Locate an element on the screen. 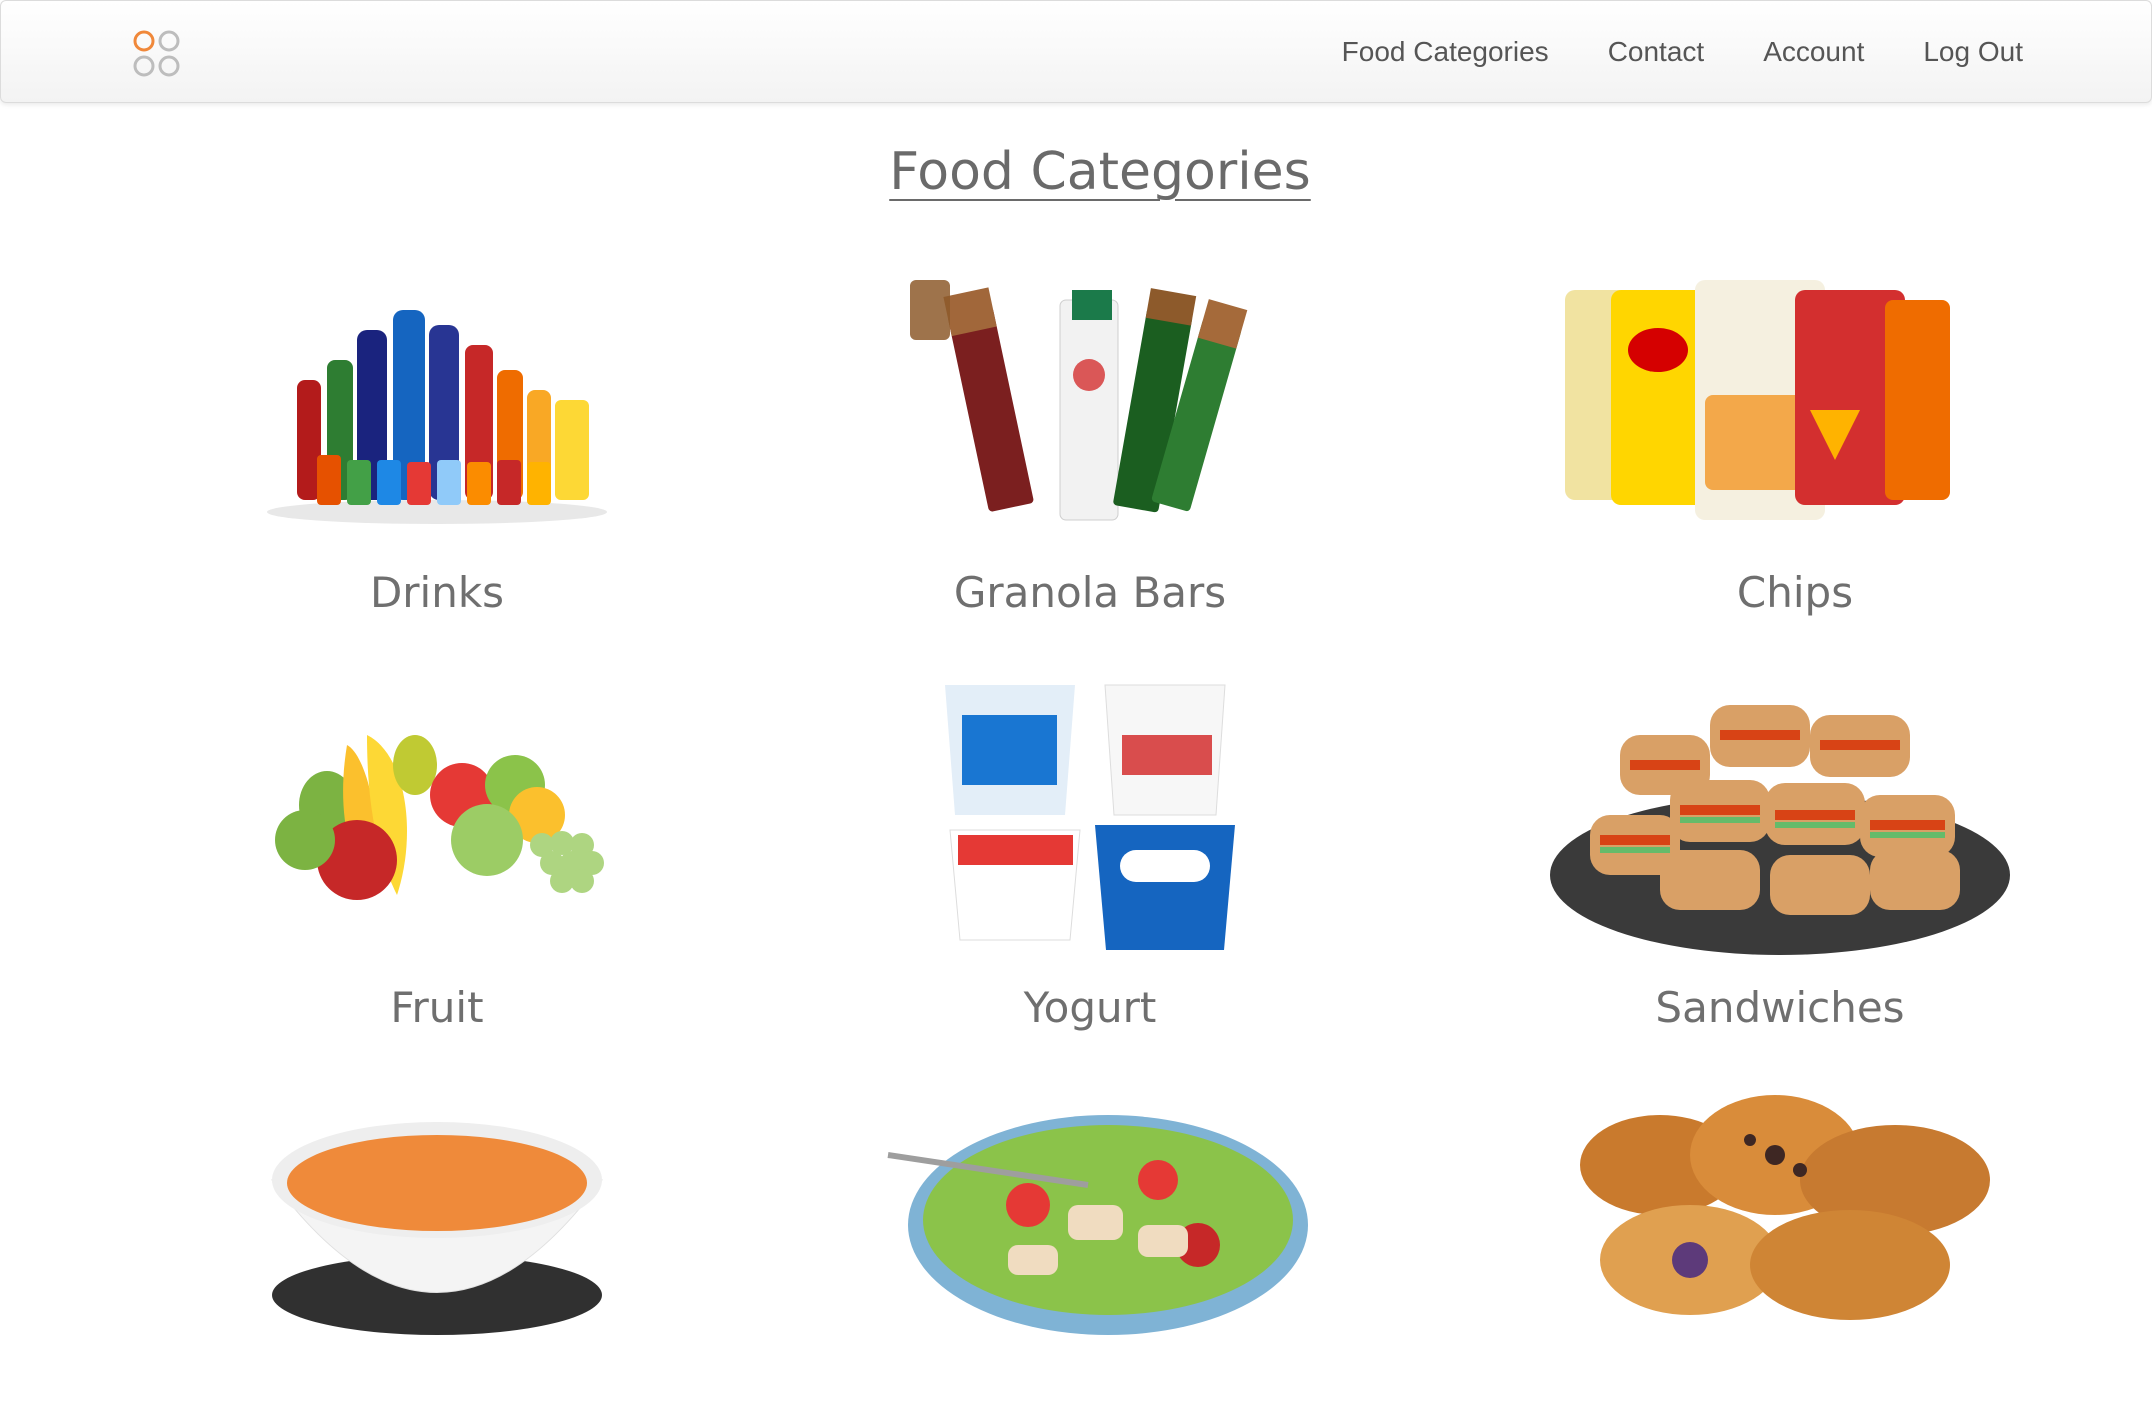 This screenshot has width=2152, height=1410. category-tile-granola-bars: Granola Bars is located at coordinates (1090, 433).